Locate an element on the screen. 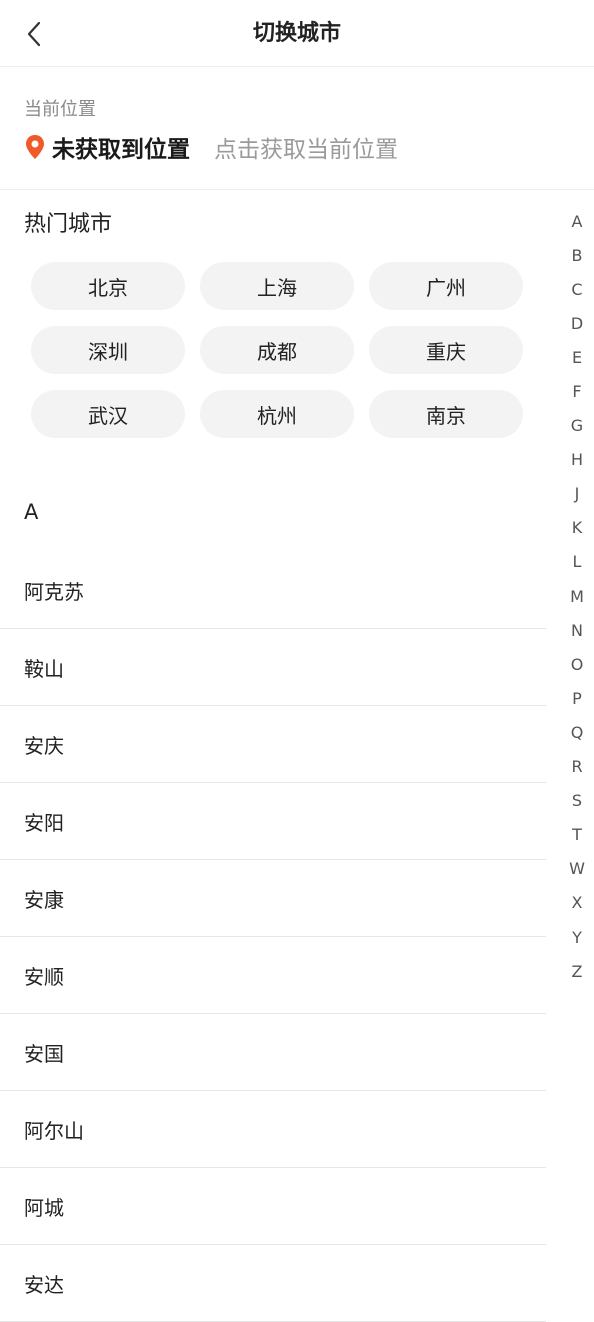 The image size is (594, 1322). index-letter: B is located at coordinates (577, 255).